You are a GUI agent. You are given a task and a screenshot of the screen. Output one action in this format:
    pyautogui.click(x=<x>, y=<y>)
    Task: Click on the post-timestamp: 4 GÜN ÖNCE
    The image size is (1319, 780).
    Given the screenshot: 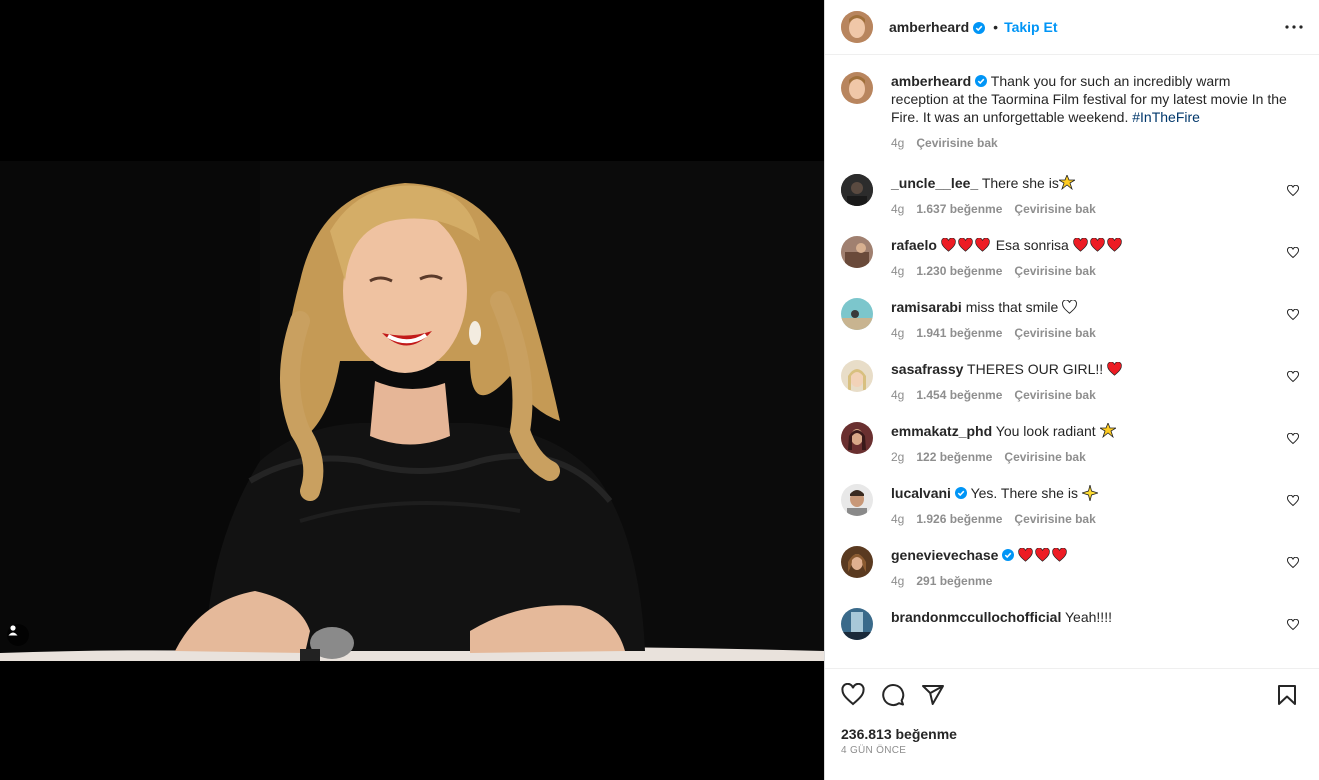 What is the action you would take?
    pyautogui.click(x=873, y=750)
    